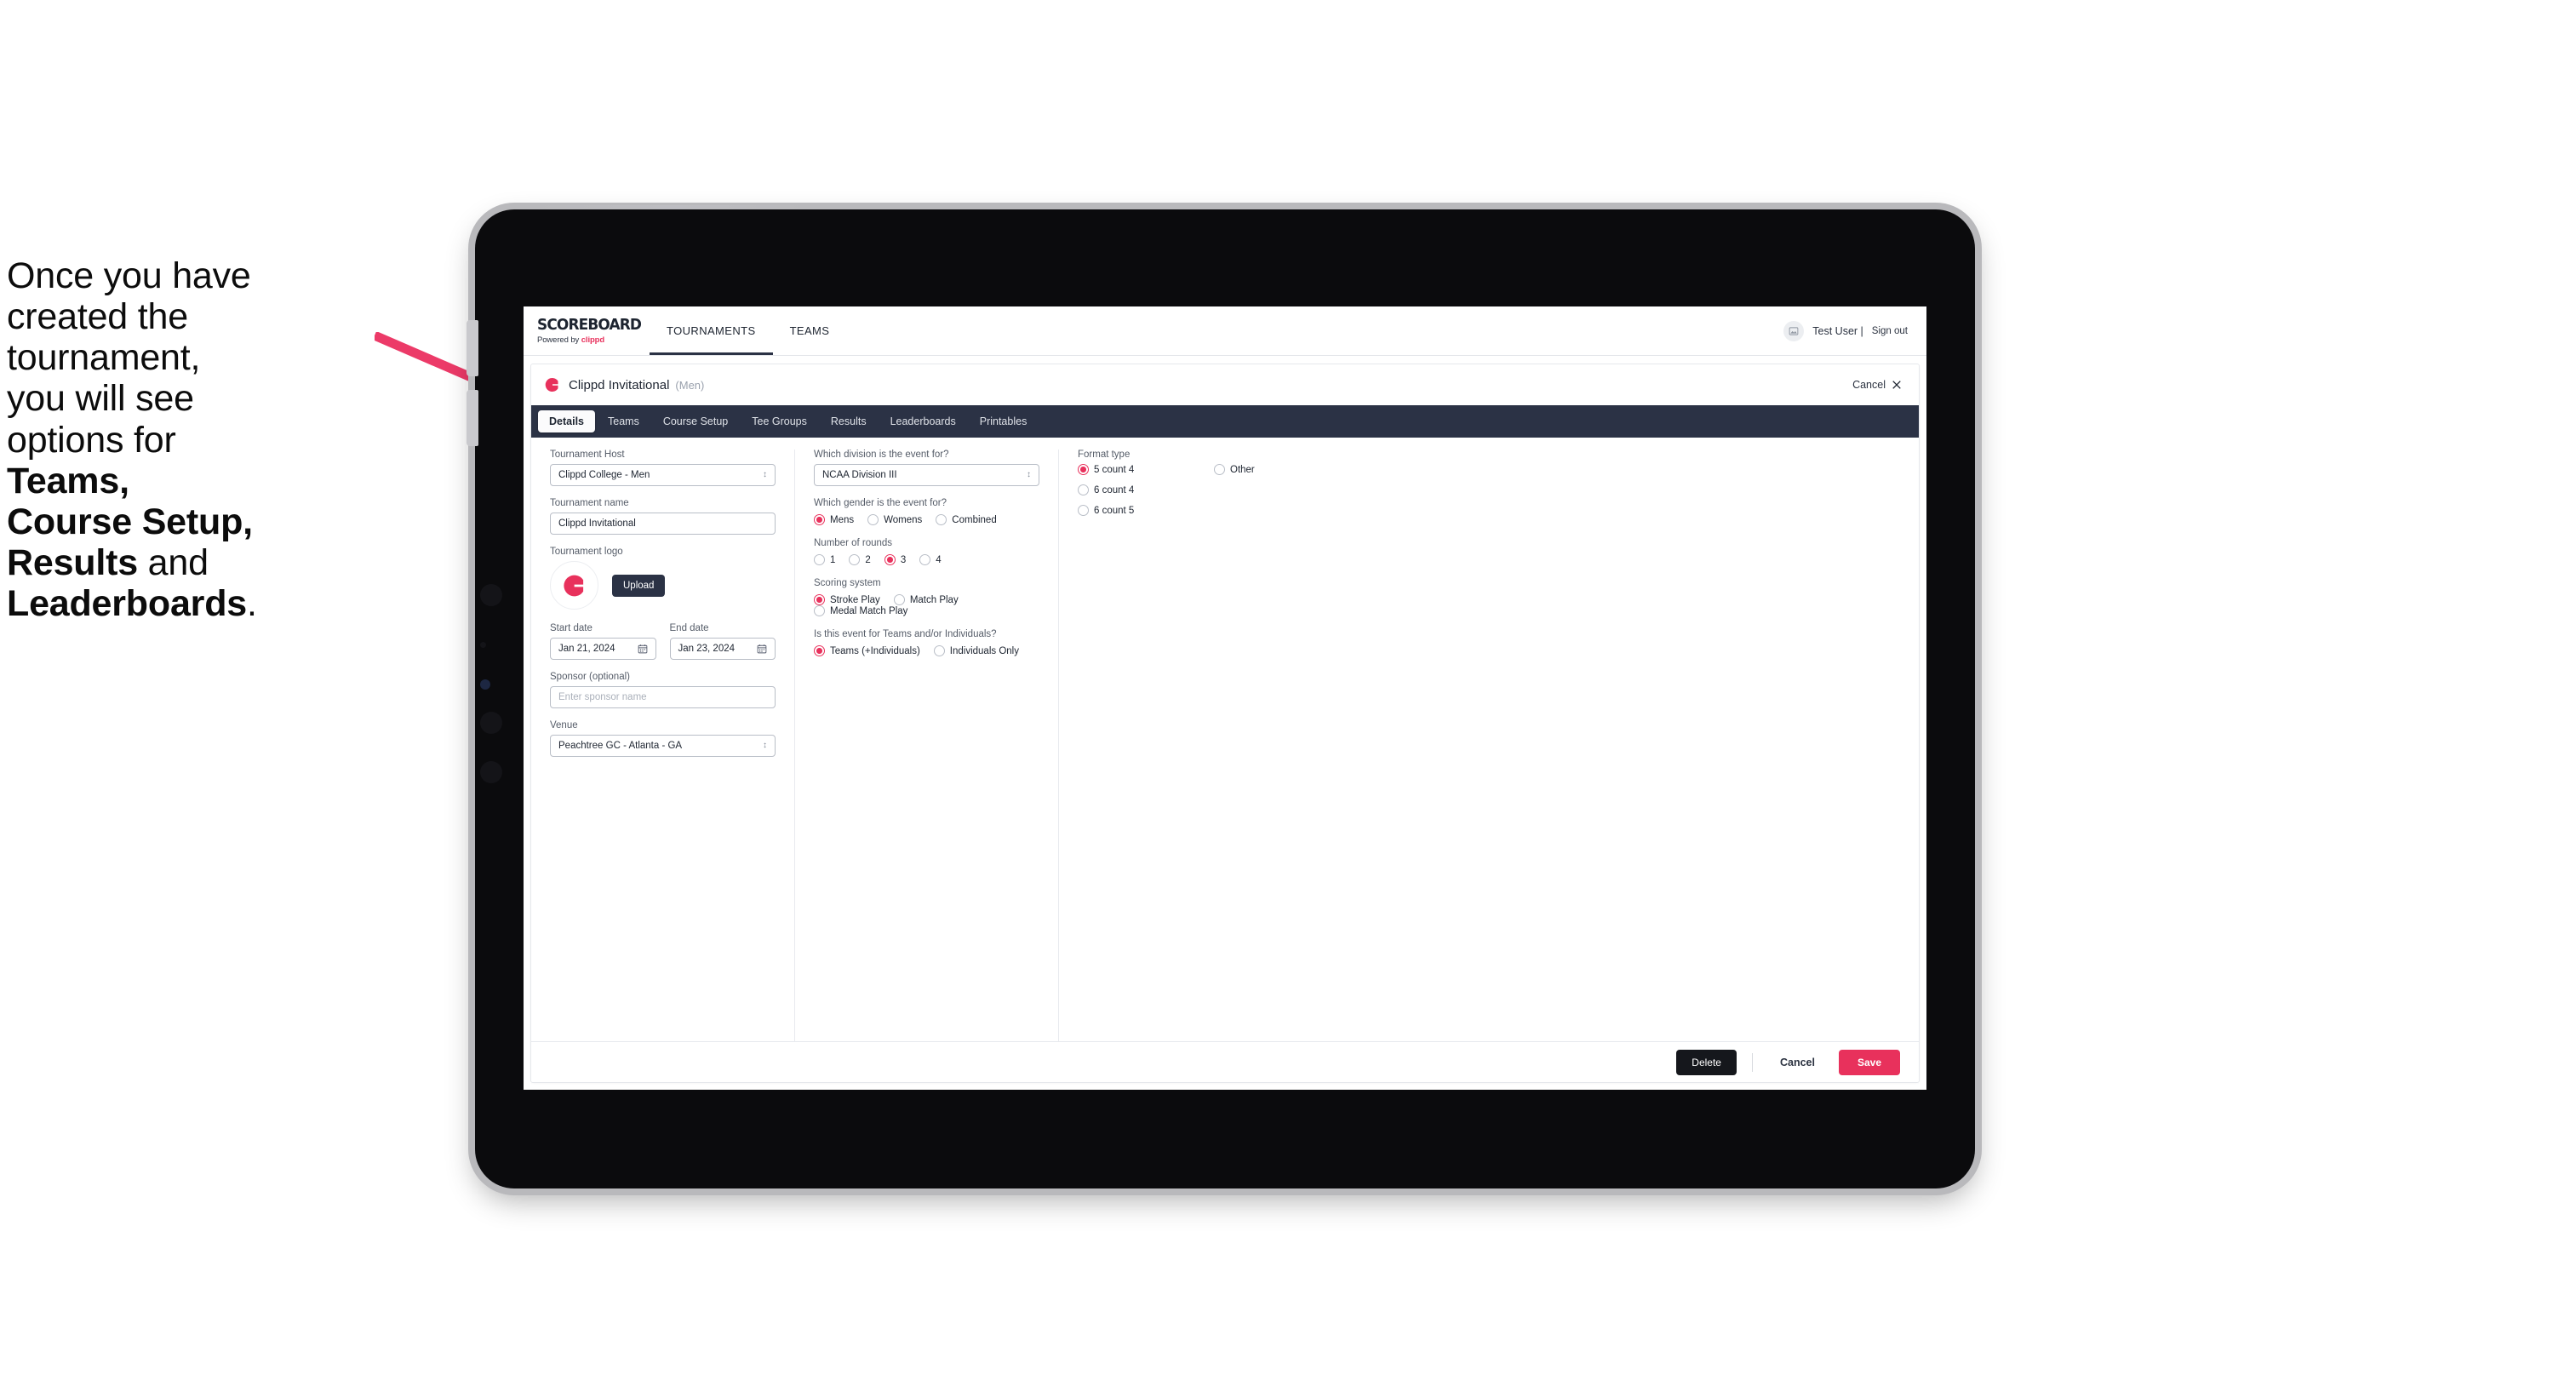 The height and width of the screenshot is (1386, 2576). I want to click on rounds-radio-4-label: 4, so click(939, 559).